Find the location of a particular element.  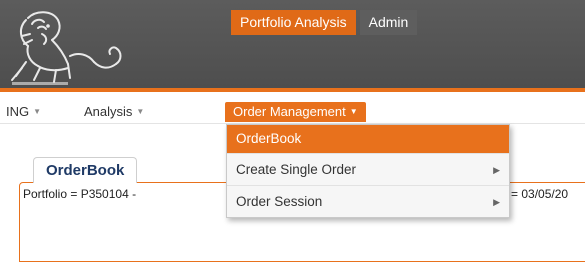

menu-item-orderbook-label: OrderBook is located at coordinates (269, 138).